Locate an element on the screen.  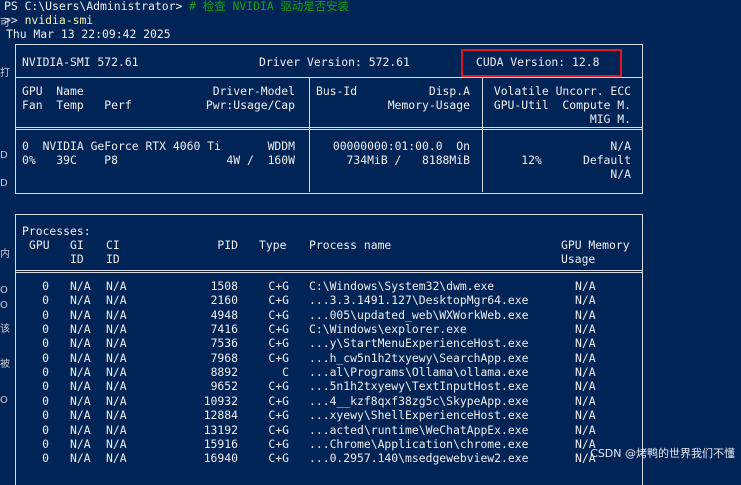
hdr-gpu-util-compute: GPU-Util Compute M. is located at coordinates (562, 105).